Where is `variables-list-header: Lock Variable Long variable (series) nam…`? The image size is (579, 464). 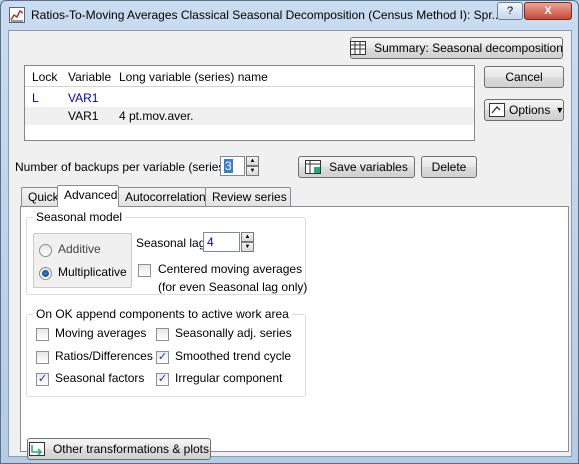
variables-list-header: Lock Variable Long variable (series) nam… is located at coordinates (249, 76).